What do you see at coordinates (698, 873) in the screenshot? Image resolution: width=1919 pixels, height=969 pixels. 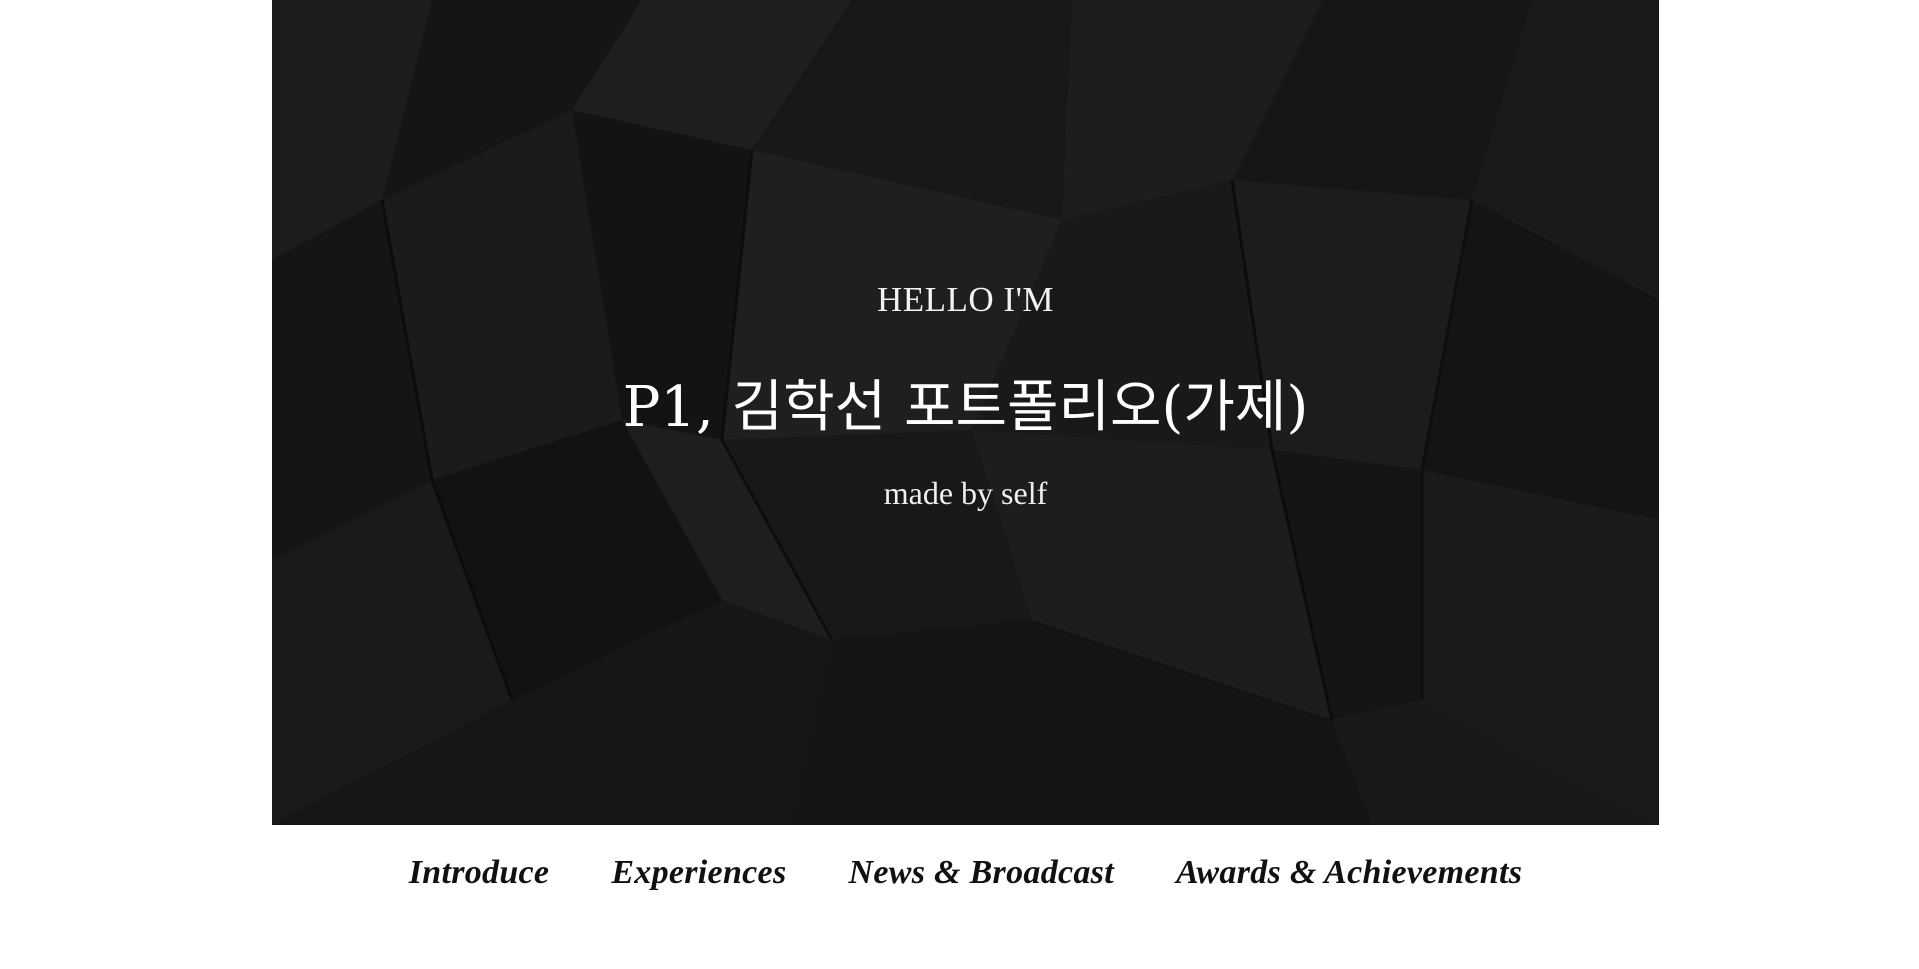 I see `nav-link-experiences: Experiences` at bounding box center [698, 873].